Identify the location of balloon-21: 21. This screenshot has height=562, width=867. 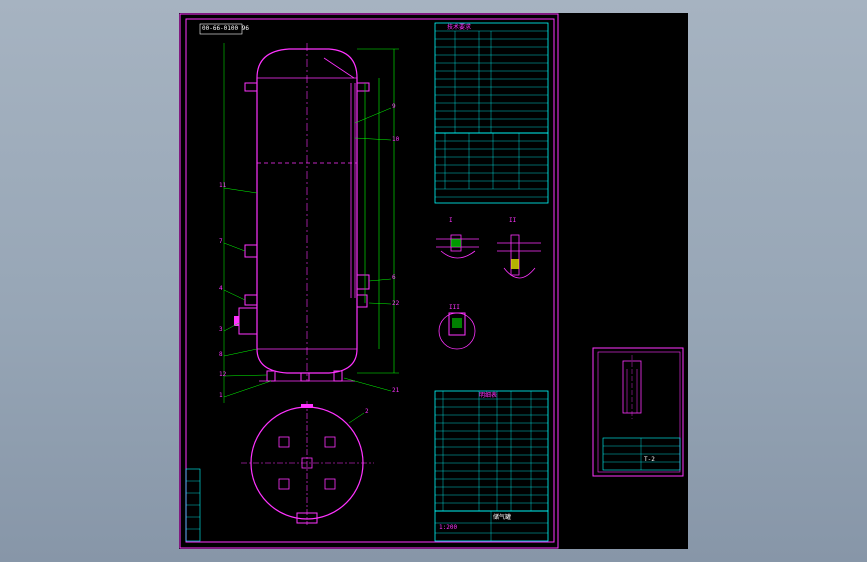
(396, 390).